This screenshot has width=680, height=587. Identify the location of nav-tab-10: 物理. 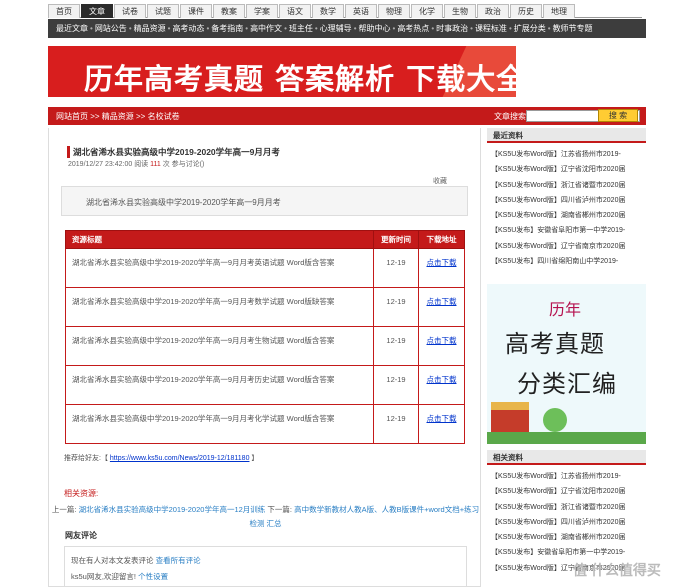
(394, 11).